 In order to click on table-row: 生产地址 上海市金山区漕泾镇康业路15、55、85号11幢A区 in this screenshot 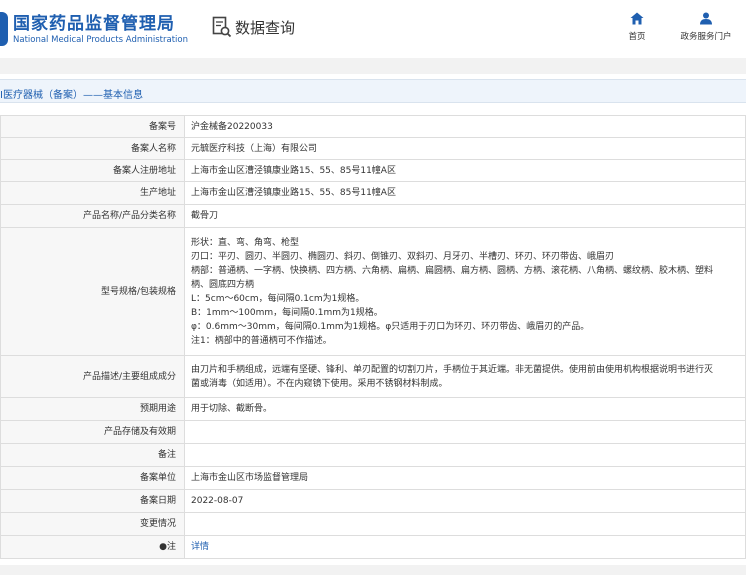, I will do `click(373, 193)`.